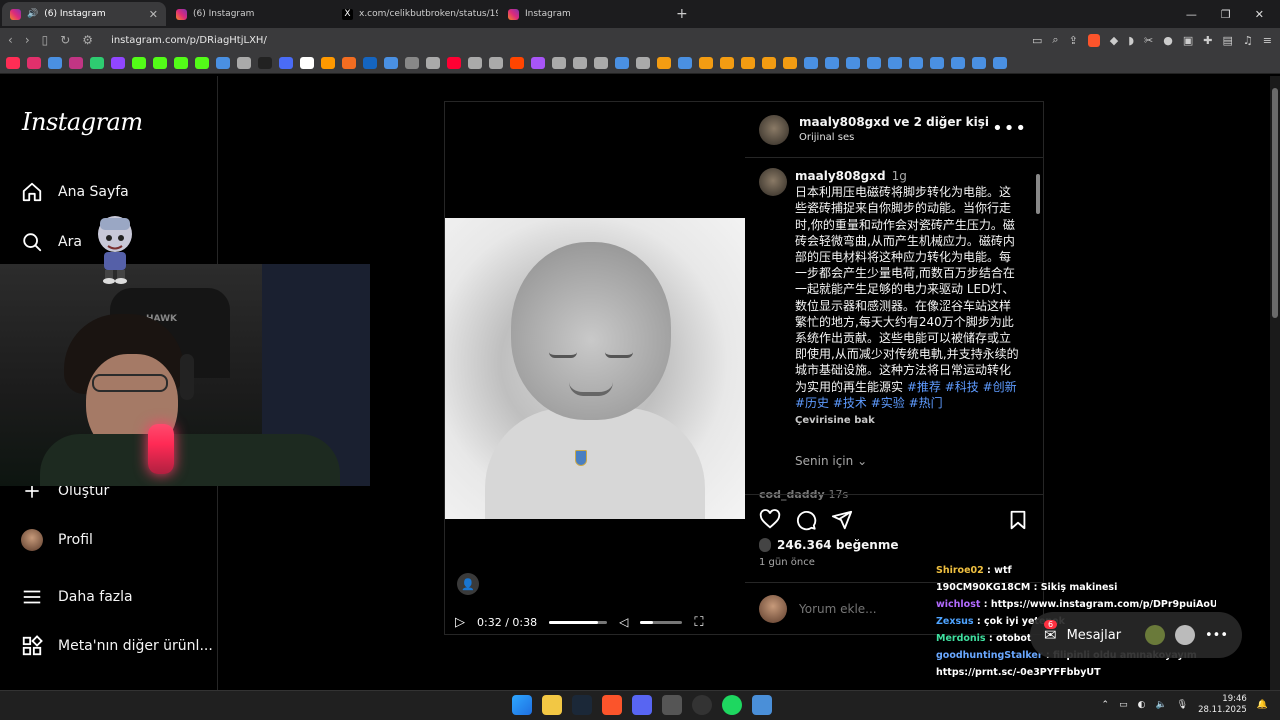 This screenshot has height=720, width=1280. I want to click on volume-icon: ◁, so click(623, 622).